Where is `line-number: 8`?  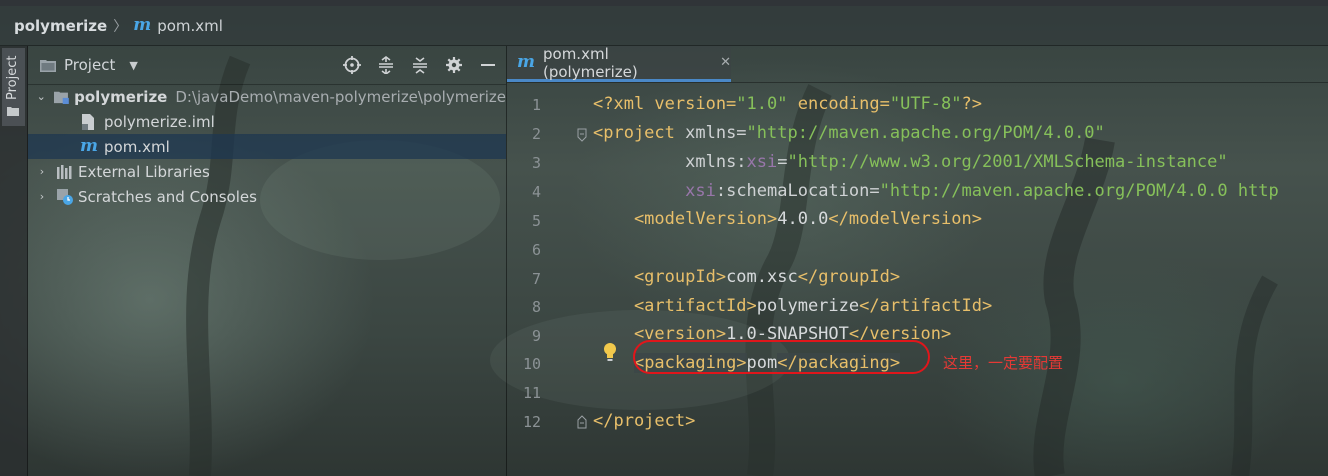
line-number: 8 is located at coordinates (536, 307).